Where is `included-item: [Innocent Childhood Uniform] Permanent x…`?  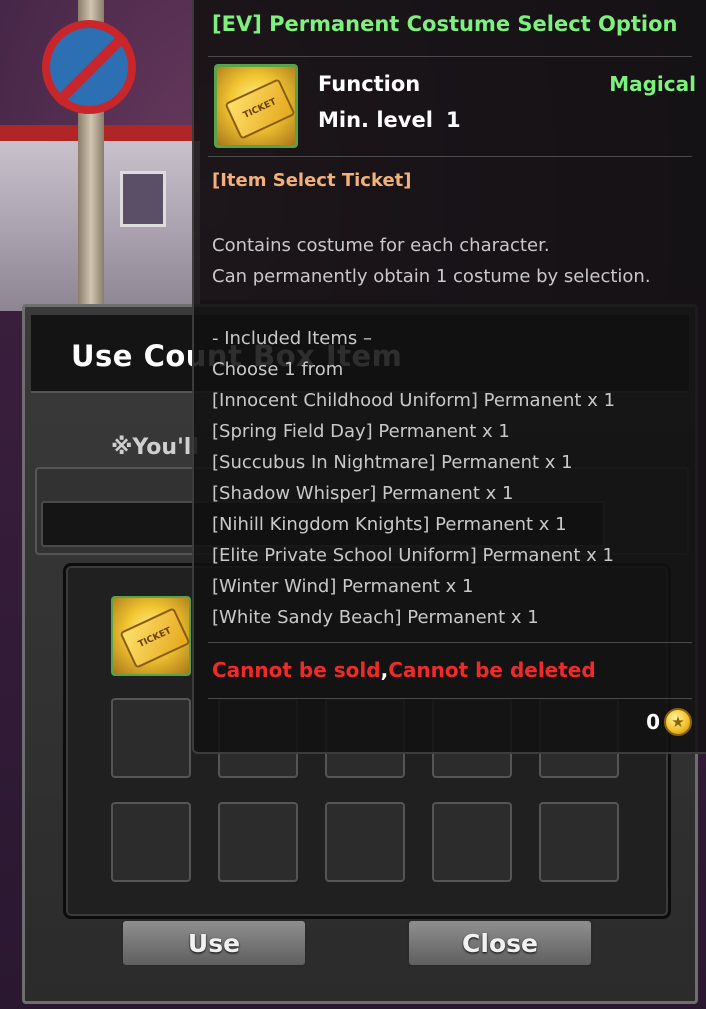
included-item: [Innocent Childhood Uniform] Permanent x… is located at coordinates (414, 400).